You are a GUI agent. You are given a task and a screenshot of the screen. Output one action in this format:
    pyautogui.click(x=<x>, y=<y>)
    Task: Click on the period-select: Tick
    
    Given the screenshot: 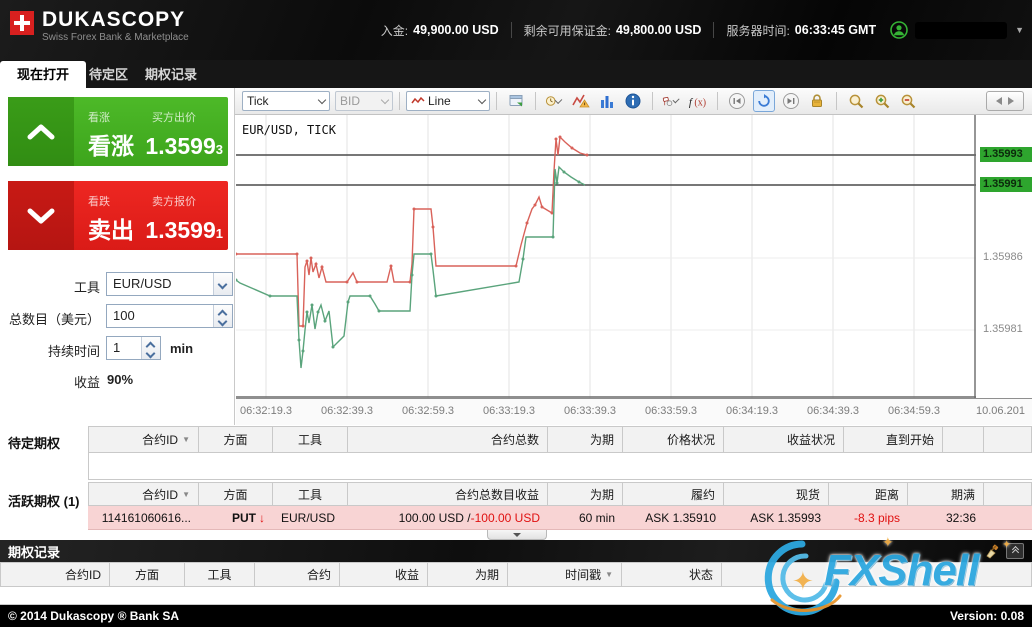 What is the action you would take?
    pyautogui.click(x=286, y=101)
    